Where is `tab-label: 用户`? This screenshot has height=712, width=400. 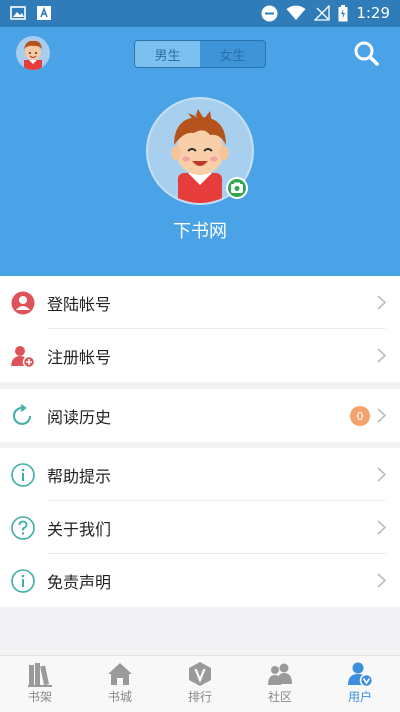 tab-label: 用户 is located at coordinates (359, 697).